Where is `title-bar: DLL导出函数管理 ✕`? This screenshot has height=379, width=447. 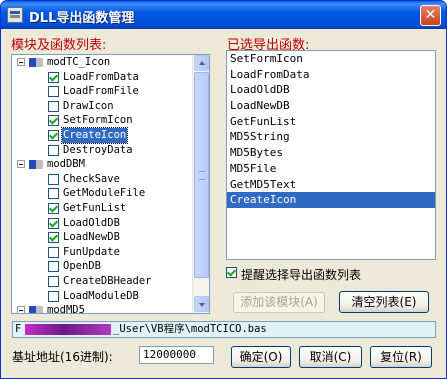 title-bar: DLL导出函数管理 ✕ is located at coordinates (223, 15).